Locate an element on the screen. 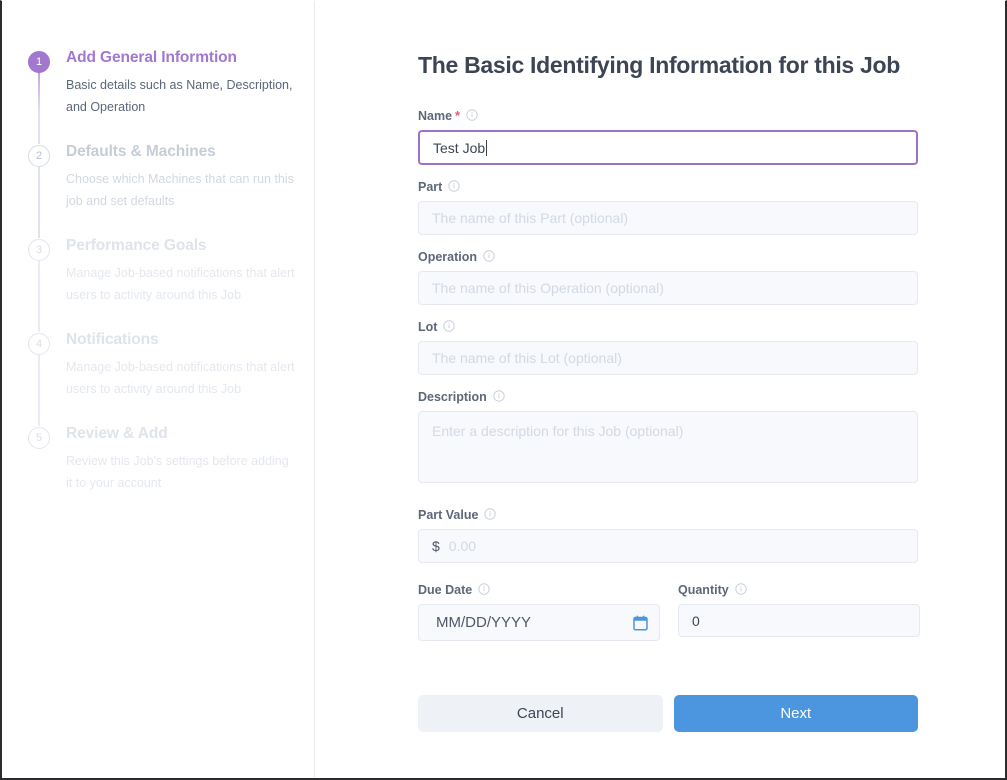  field-lot: Lot The name of this Lot (optional) is located at coordinates (668, 347).